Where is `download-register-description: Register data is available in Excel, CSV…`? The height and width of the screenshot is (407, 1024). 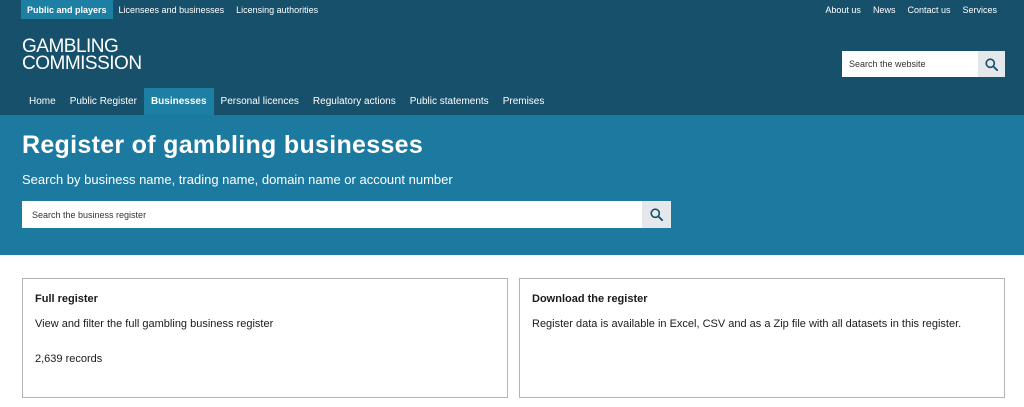 download-register-description: Register data is available in Excel, CSV… is located at coordinates (747, 324).